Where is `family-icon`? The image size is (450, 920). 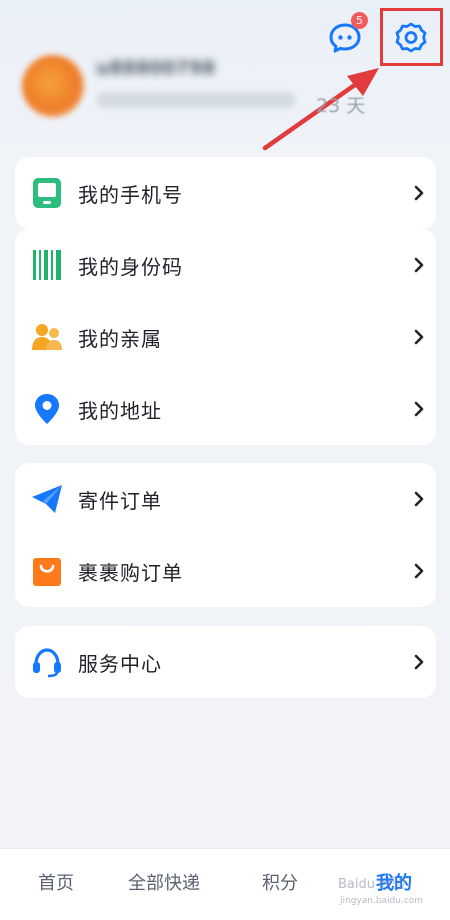
family-icon is located at coordinates (47, 337).